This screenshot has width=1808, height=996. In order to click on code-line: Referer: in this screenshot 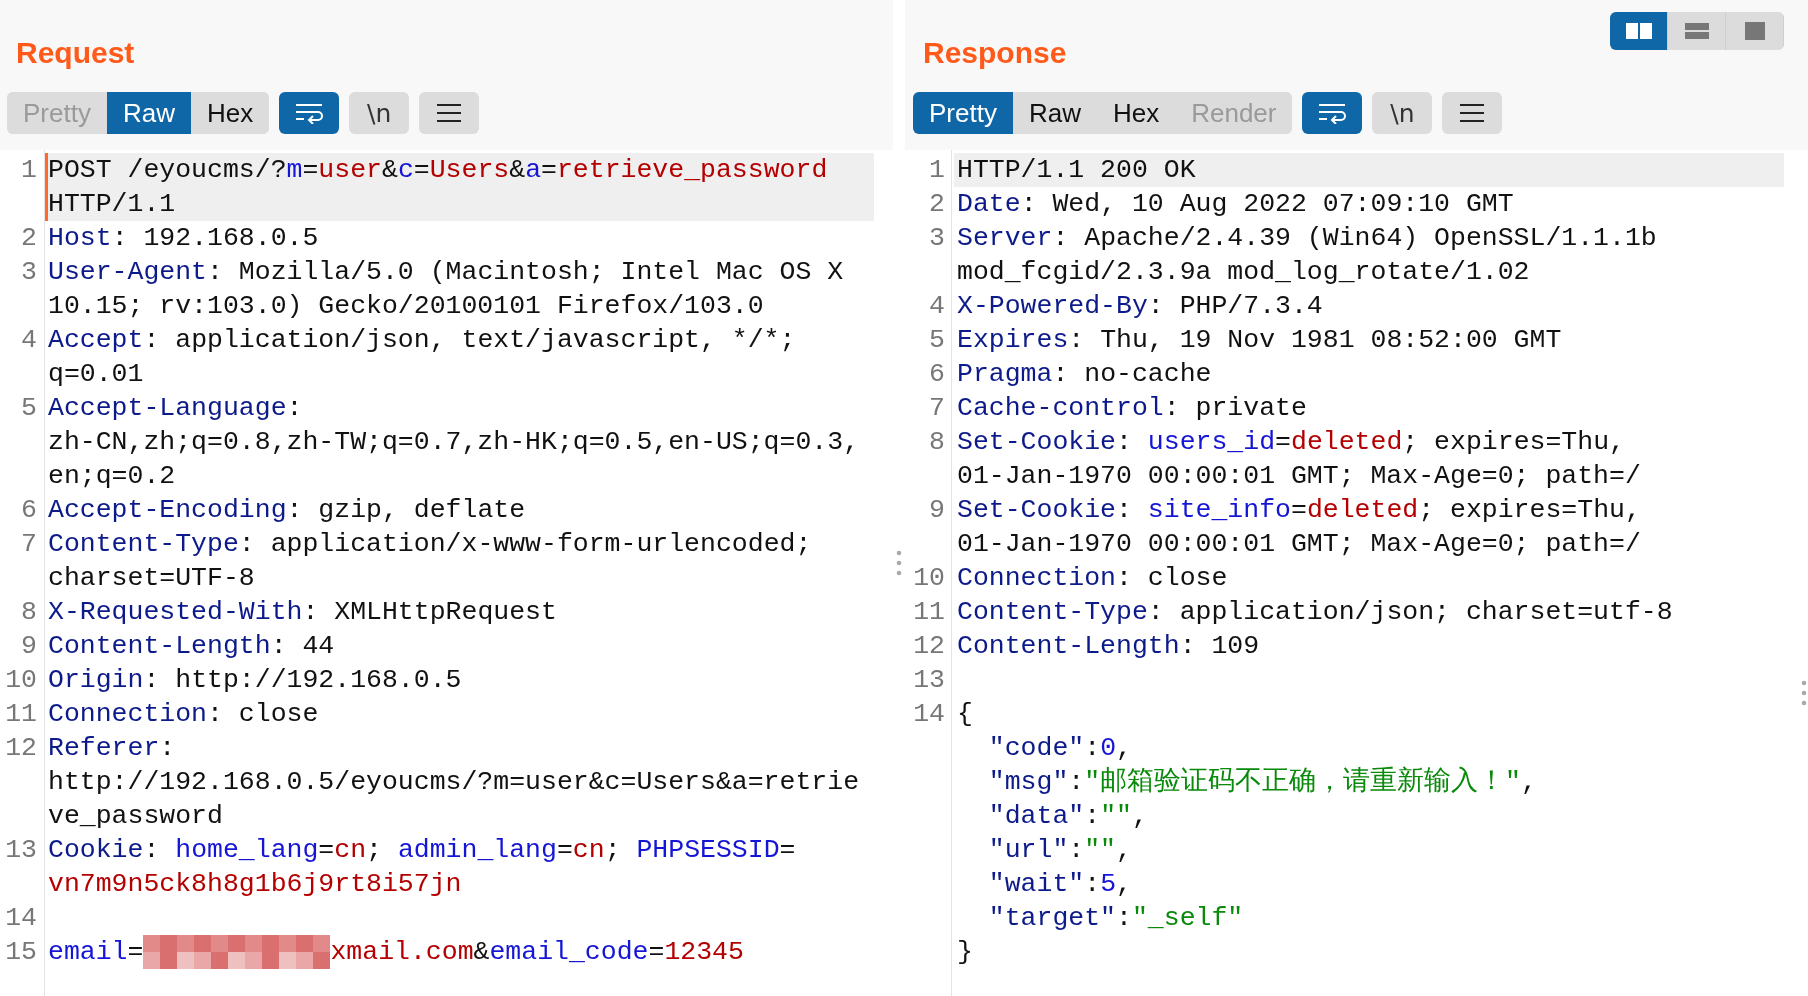, I will do `click(112, 748)`.